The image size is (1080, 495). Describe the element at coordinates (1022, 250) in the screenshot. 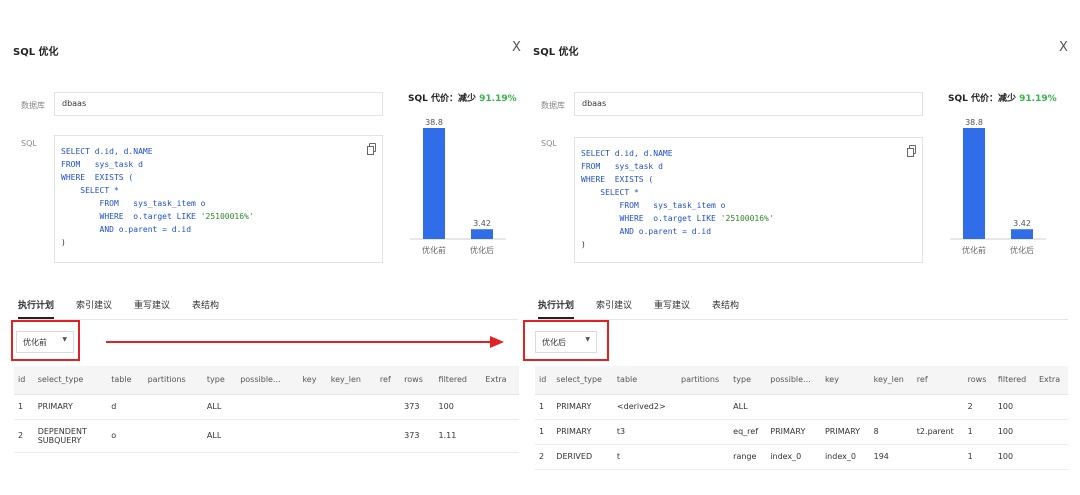

I see `category-label: 优化后` at that location.